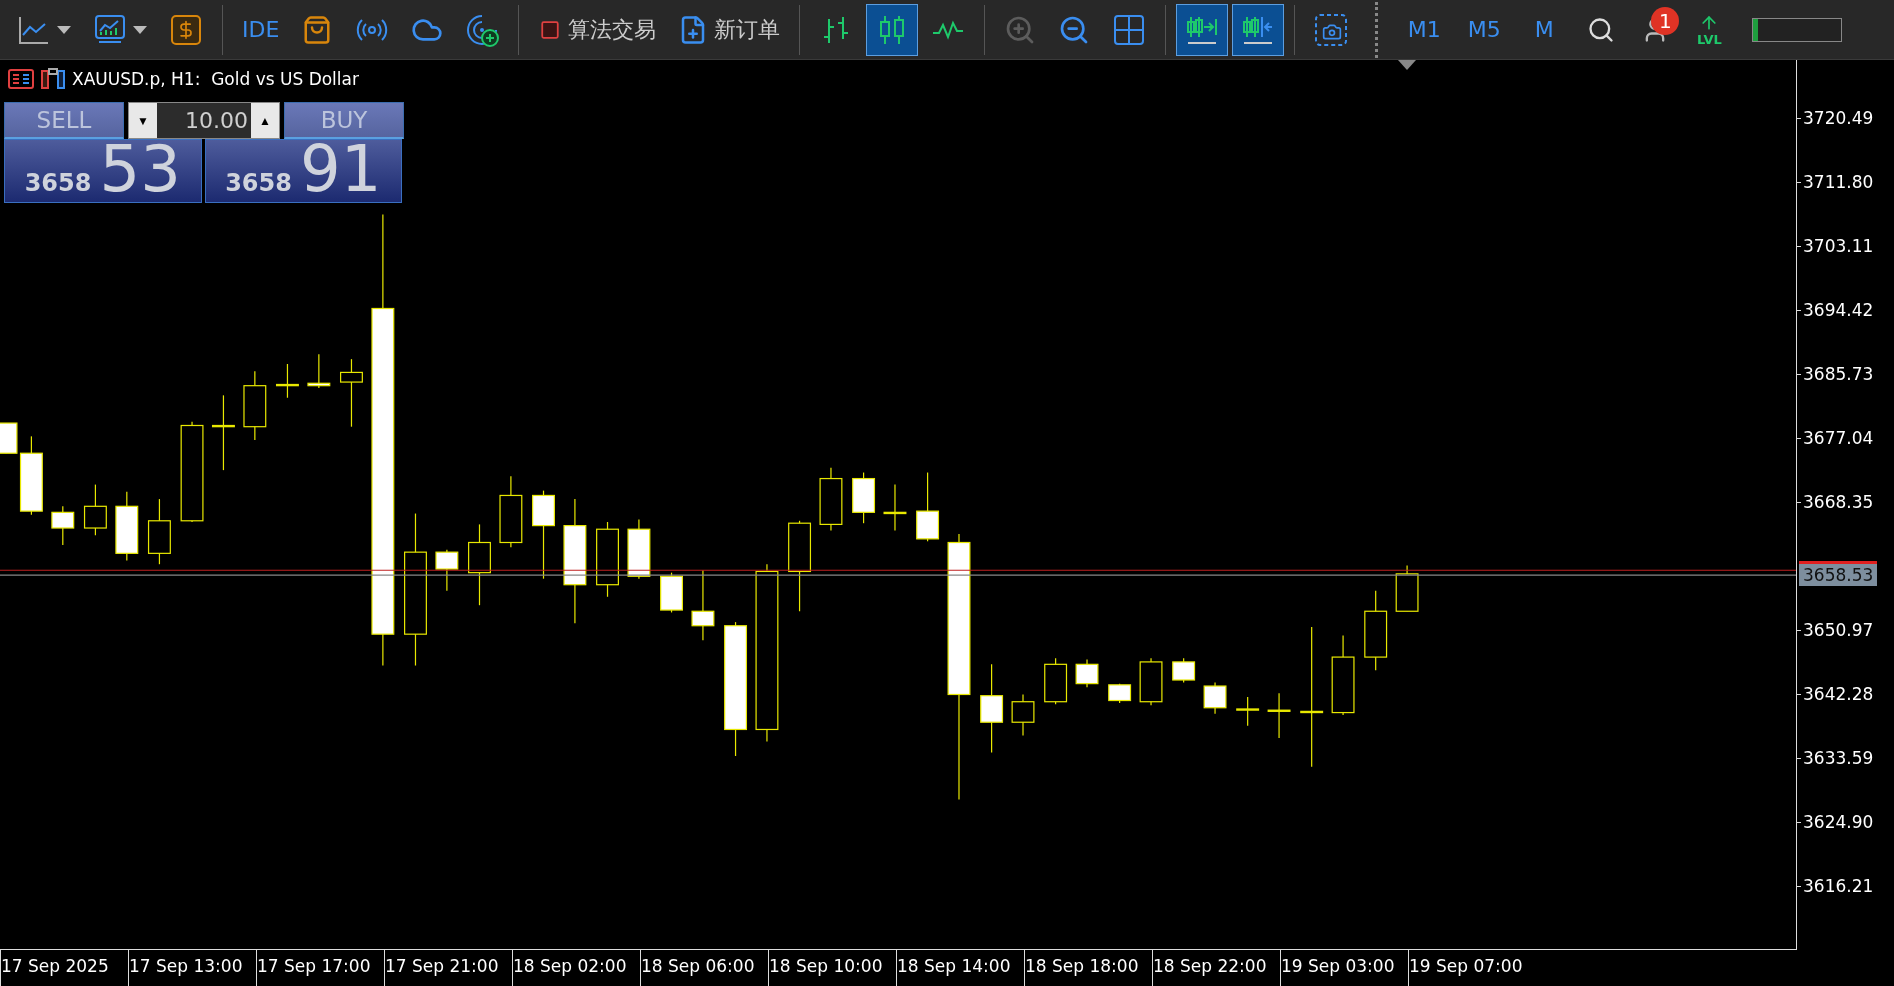  What do you see at coordinates (143, 120) in the screenshot?
I see `decrease-button: ▼` at bounding box center [143, 120].